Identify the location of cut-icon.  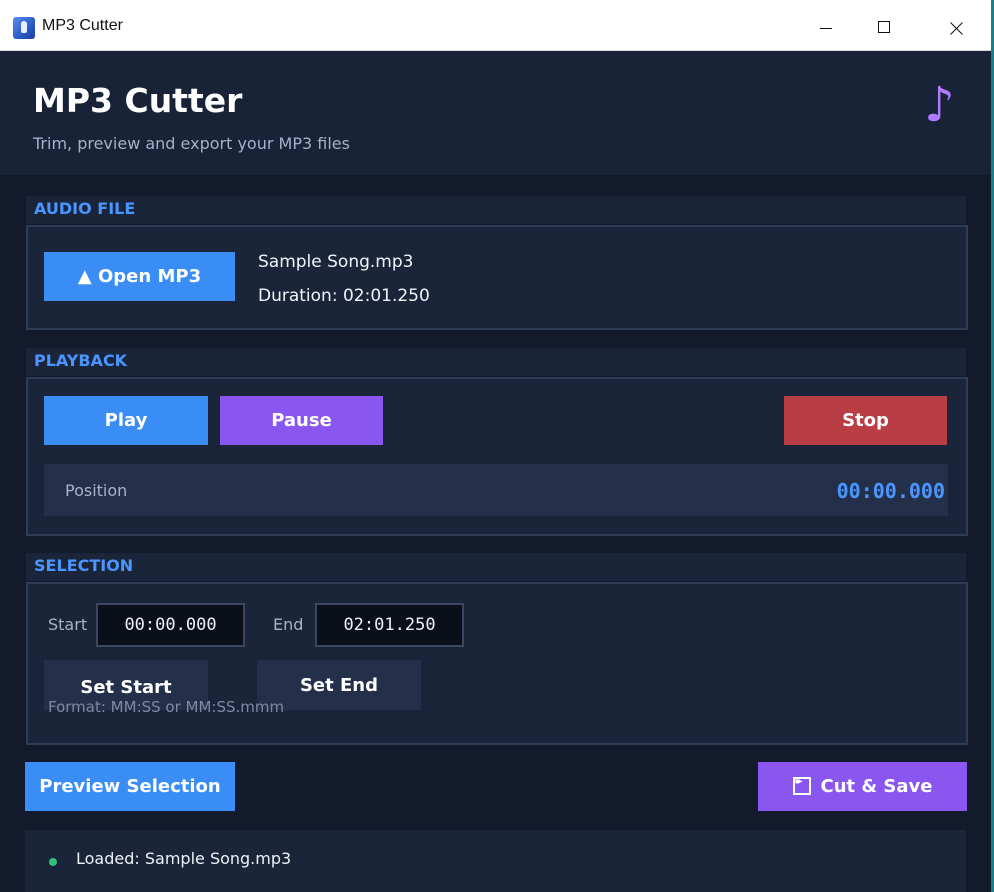
(801, 785).